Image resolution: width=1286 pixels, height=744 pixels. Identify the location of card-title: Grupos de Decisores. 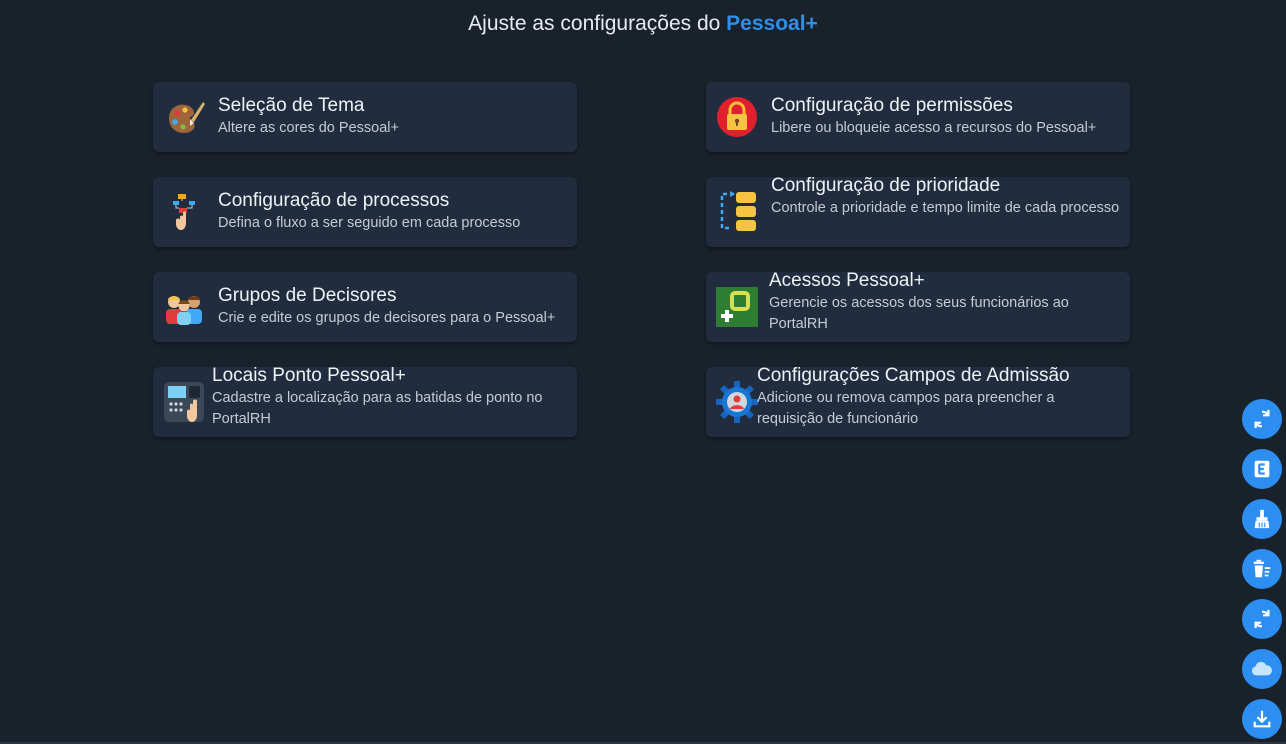
(307, 295).